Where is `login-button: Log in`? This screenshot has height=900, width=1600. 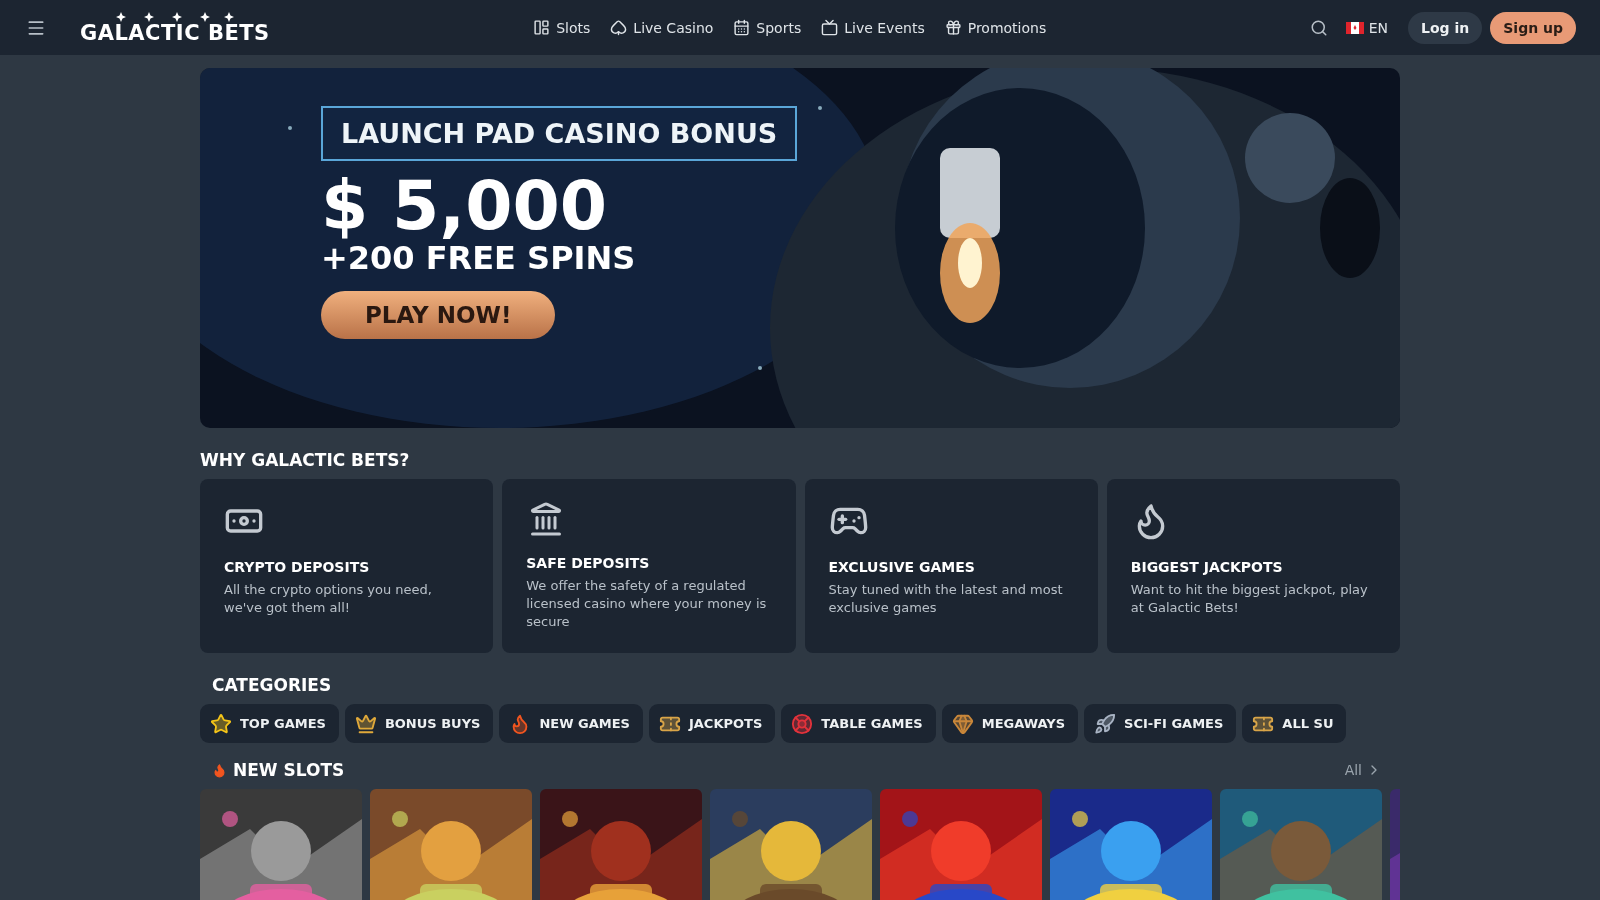
login-button: Log in is located at coordinates (1445, 27).